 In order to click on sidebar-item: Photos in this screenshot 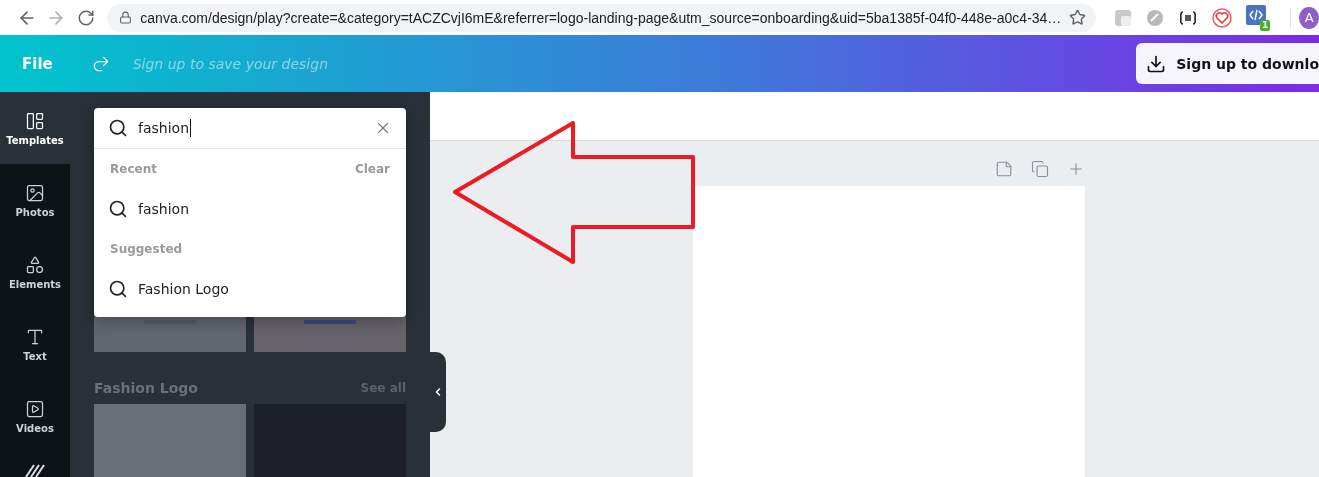, I will do `click(35, 200)`.